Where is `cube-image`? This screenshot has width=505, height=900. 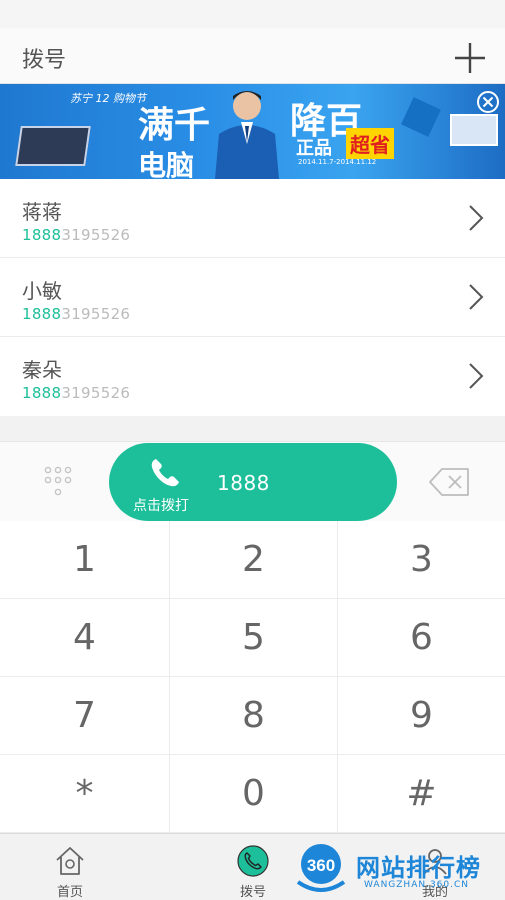
cube-image is located at coordinates (421, 117).